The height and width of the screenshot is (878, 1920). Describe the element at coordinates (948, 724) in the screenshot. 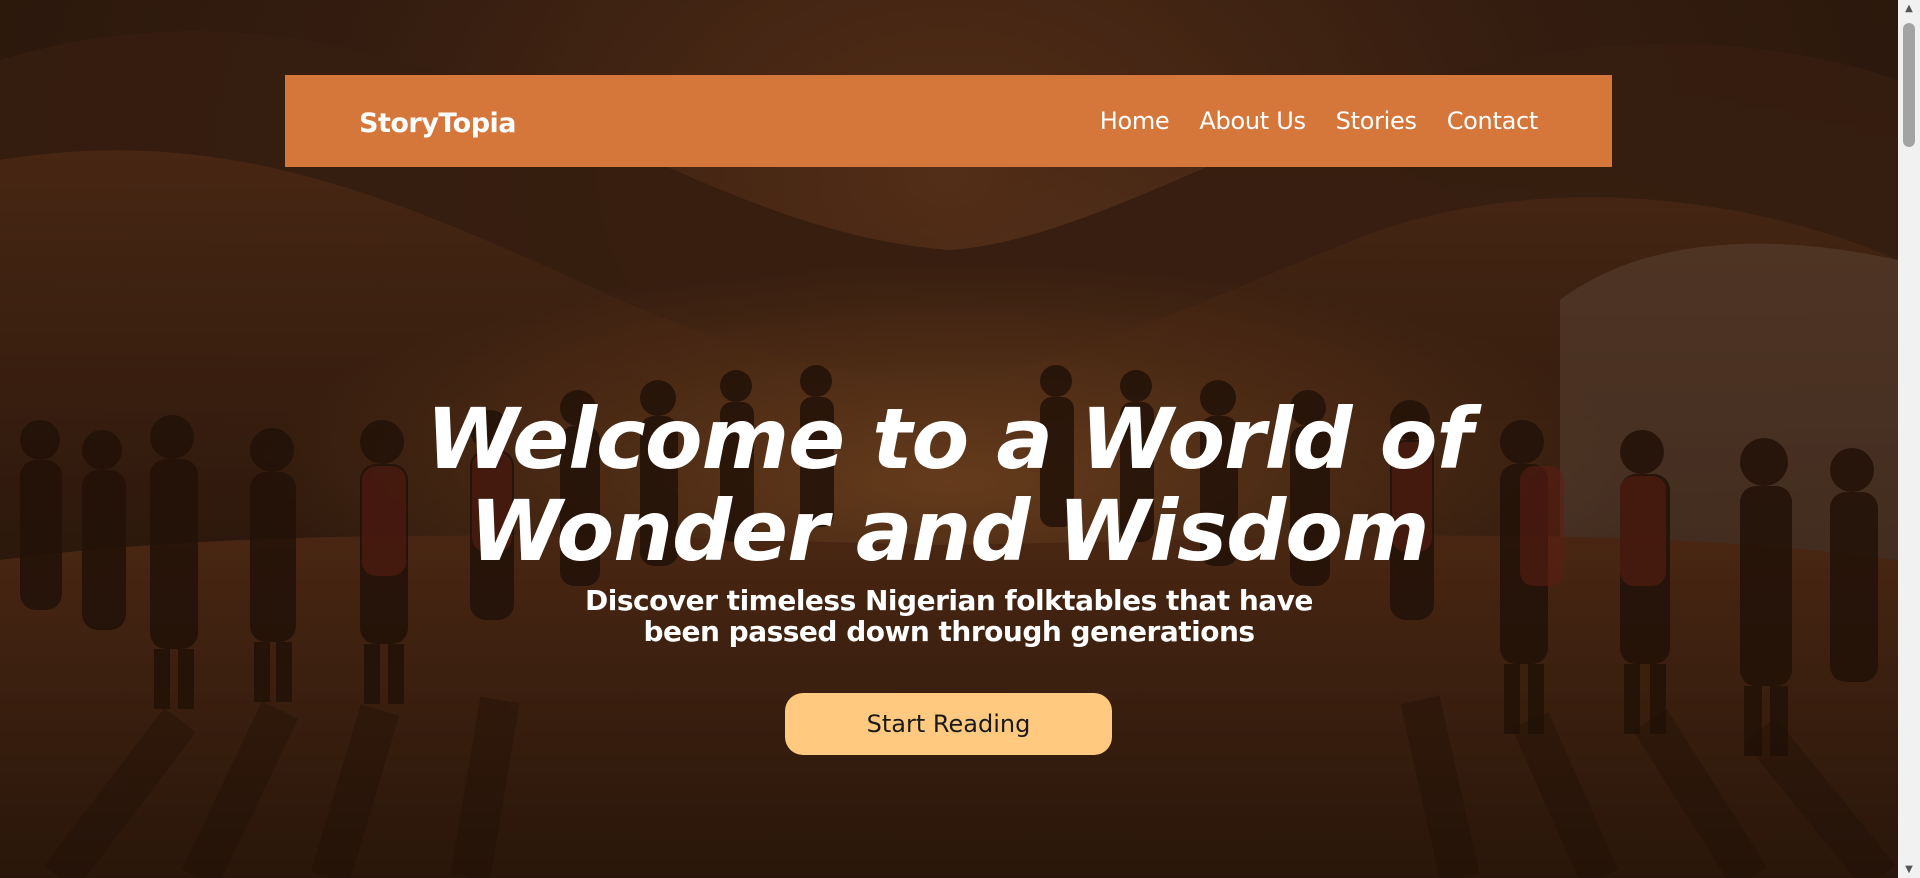

I see `start-reading-button: Start Reading` at that location.